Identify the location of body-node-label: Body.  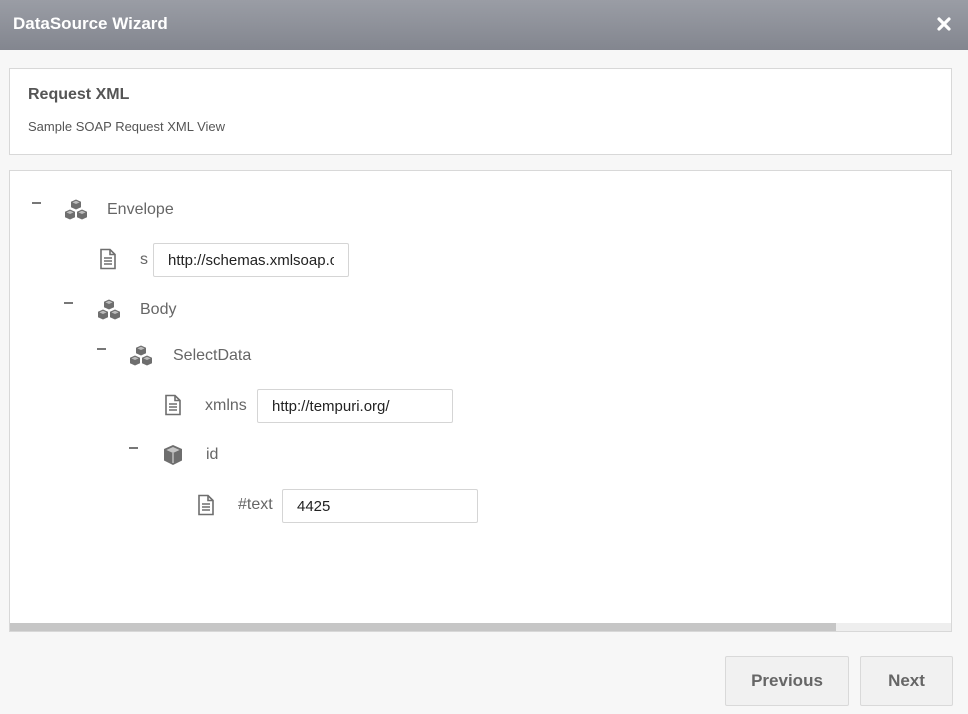
(158, 309).